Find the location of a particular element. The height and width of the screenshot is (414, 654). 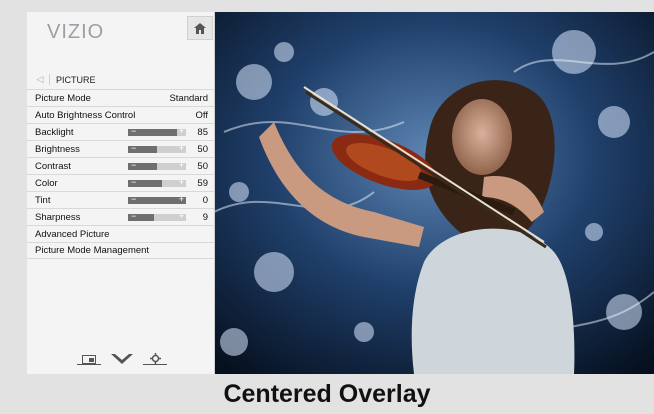

bottom-shortcut-bar is located at coordinates (122, 357).